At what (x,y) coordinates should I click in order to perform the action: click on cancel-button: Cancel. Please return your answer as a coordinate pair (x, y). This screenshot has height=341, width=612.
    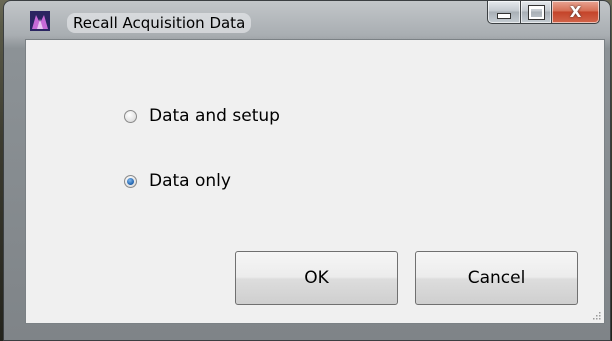
    Looking at the image, I should click on (496, 278).